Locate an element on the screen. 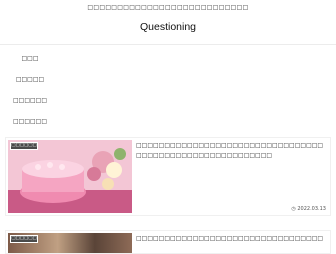  post-title: □□□□□□□□□□□□□□□□□□□□□□□□□□□□□□□□□□□□□□□ is located at coordinates (231, 239).